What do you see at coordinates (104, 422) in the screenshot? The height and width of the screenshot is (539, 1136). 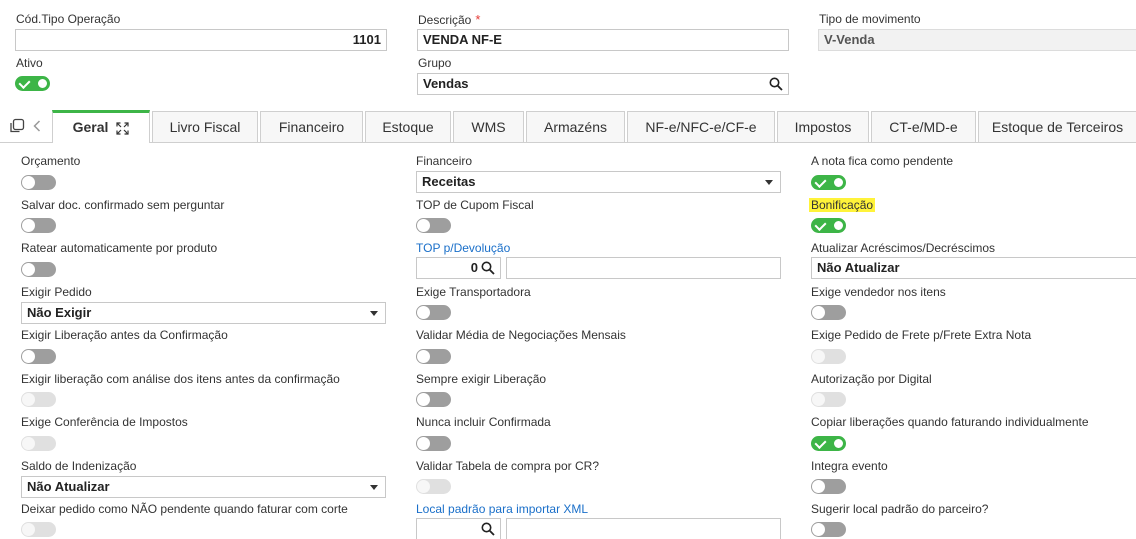 I see `exige-conferencia-label: Exige Conferência de Impostos` at bounding box center [104, 422].